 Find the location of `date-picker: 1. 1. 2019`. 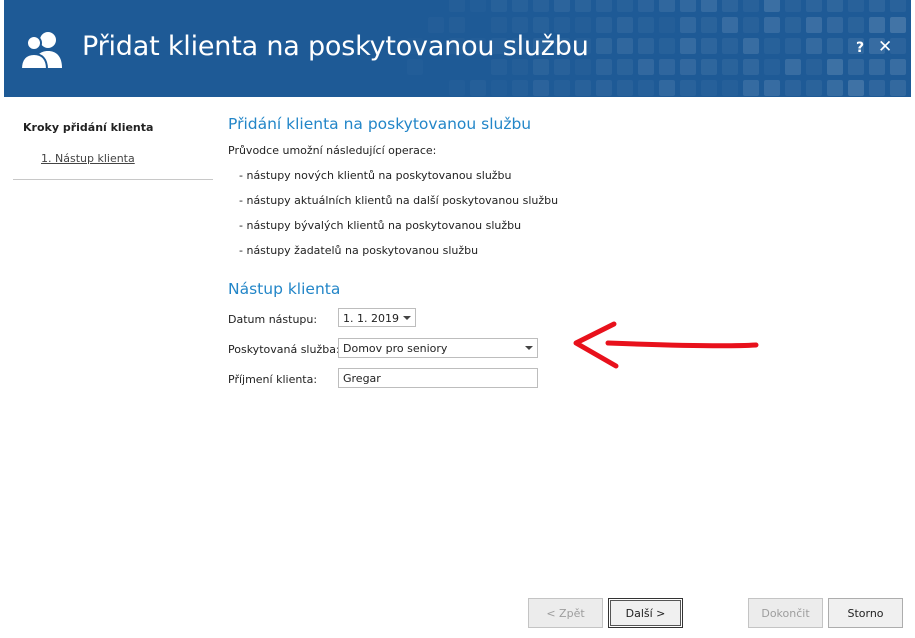

date-picker: 1. 1. 2019 is located at coordinates (377, 317).